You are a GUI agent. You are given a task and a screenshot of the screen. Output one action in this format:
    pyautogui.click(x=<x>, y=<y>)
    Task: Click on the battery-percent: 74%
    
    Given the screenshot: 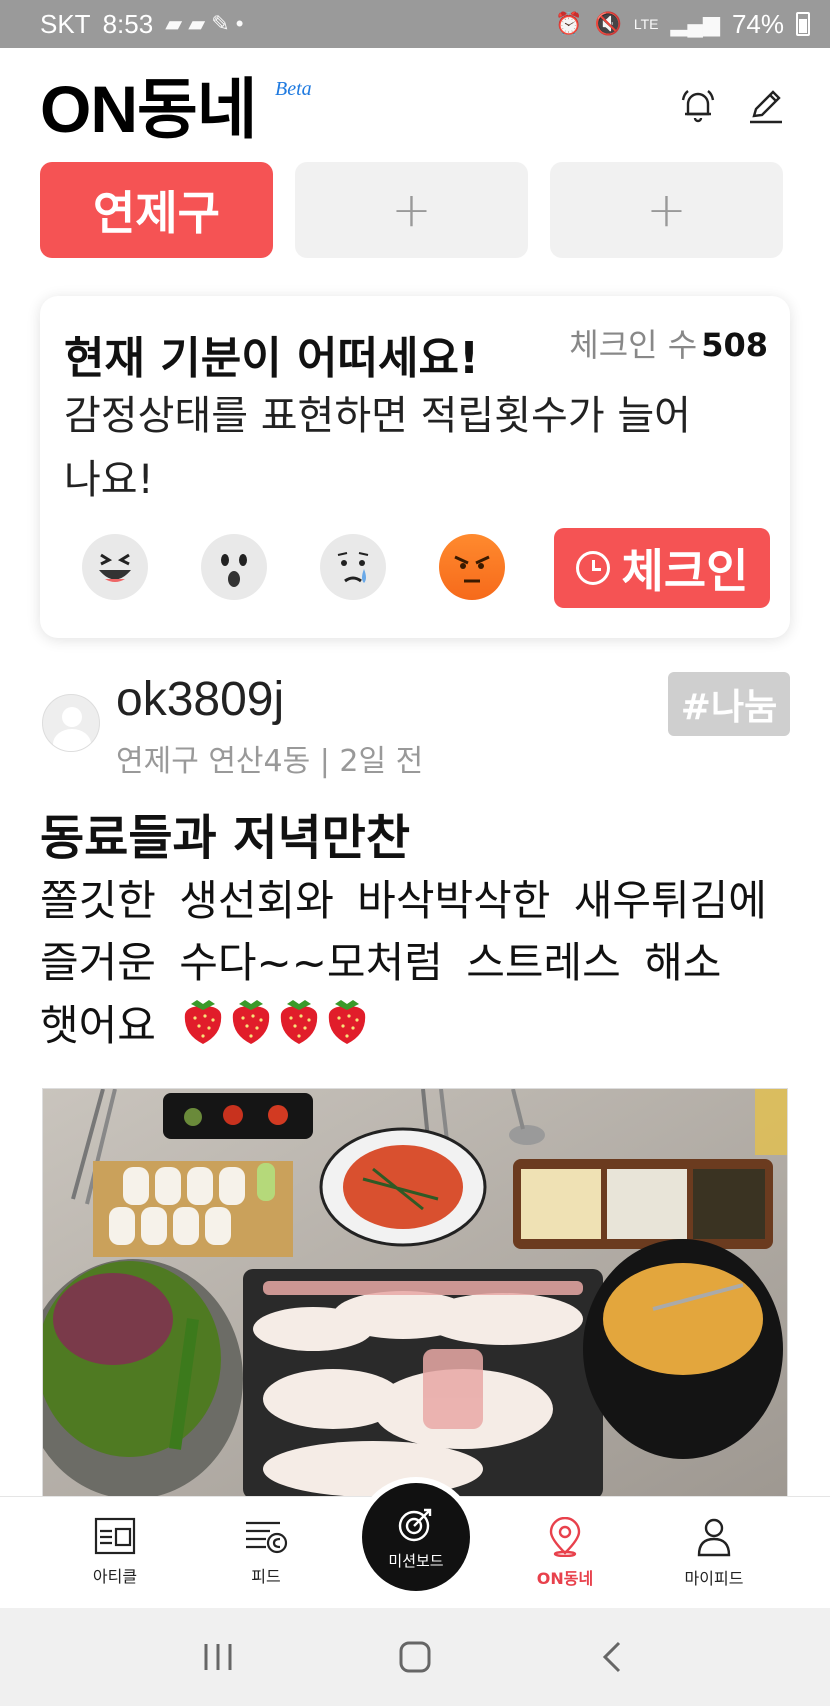 What is the action you would take?
    pyautogui.click(x=757, y=23)
    